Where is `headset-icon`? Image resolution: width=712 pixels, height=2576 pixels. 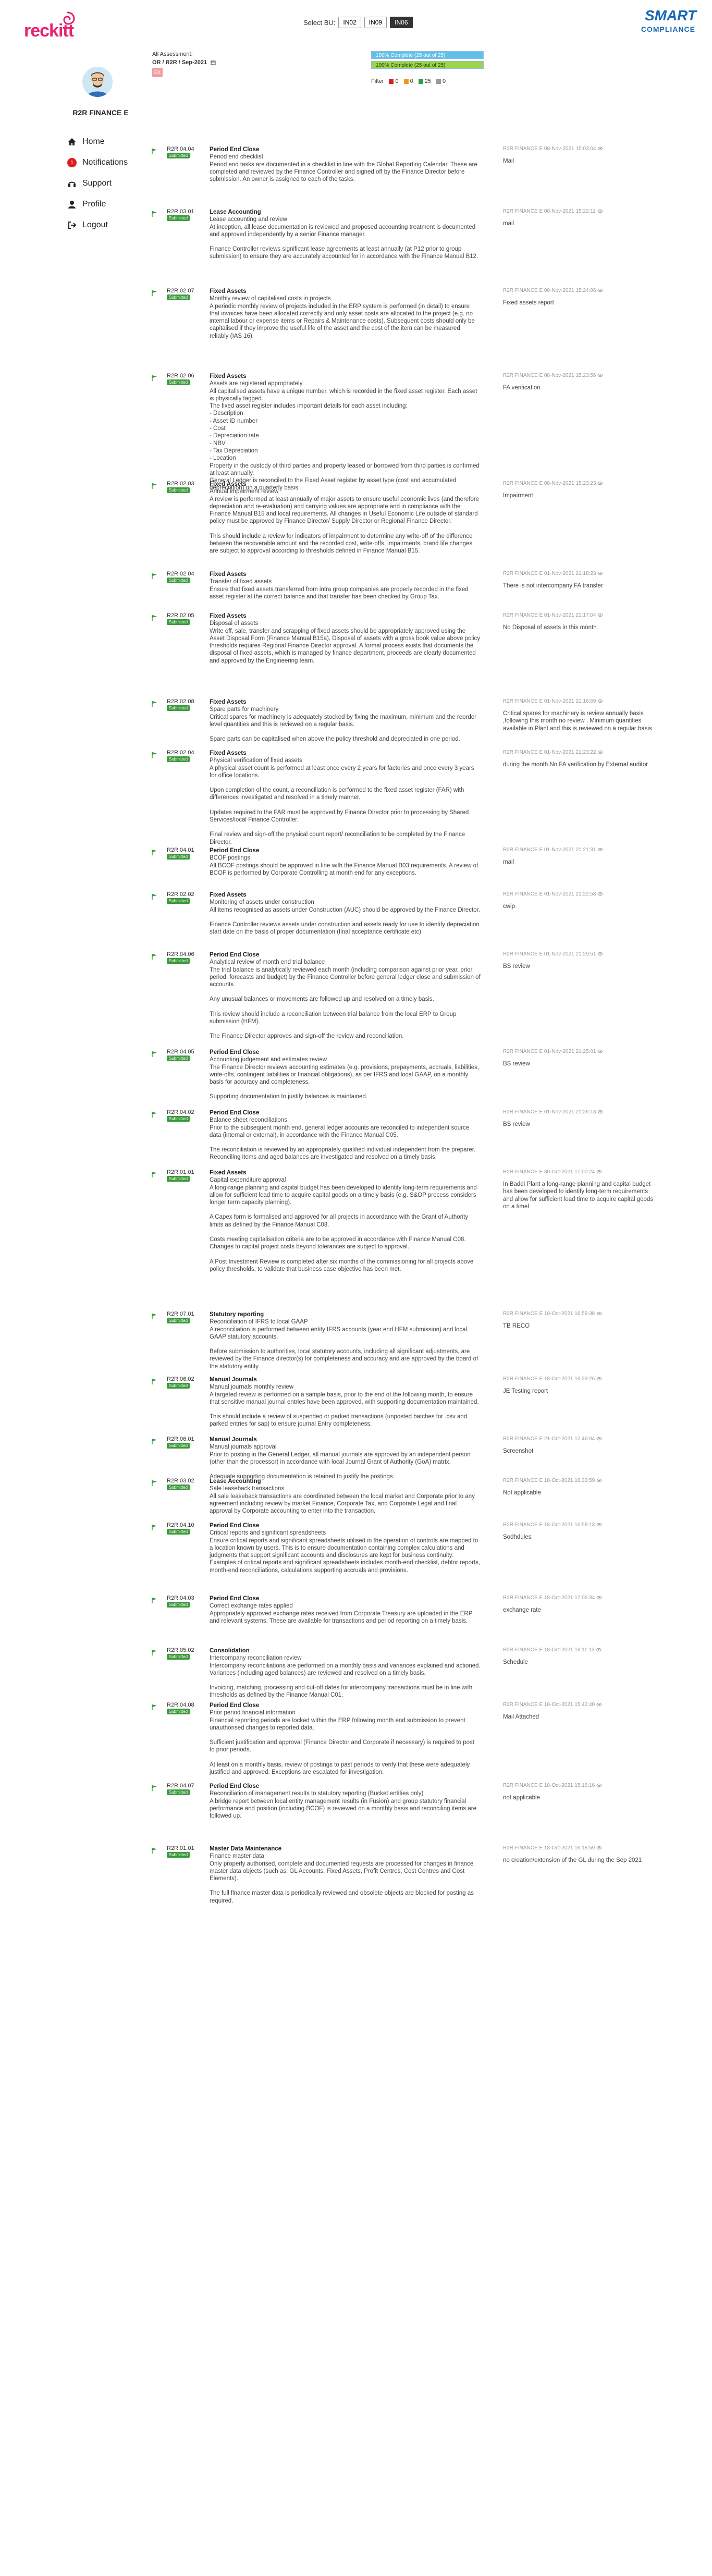 headset-icon is located at coordinates (72, 183).